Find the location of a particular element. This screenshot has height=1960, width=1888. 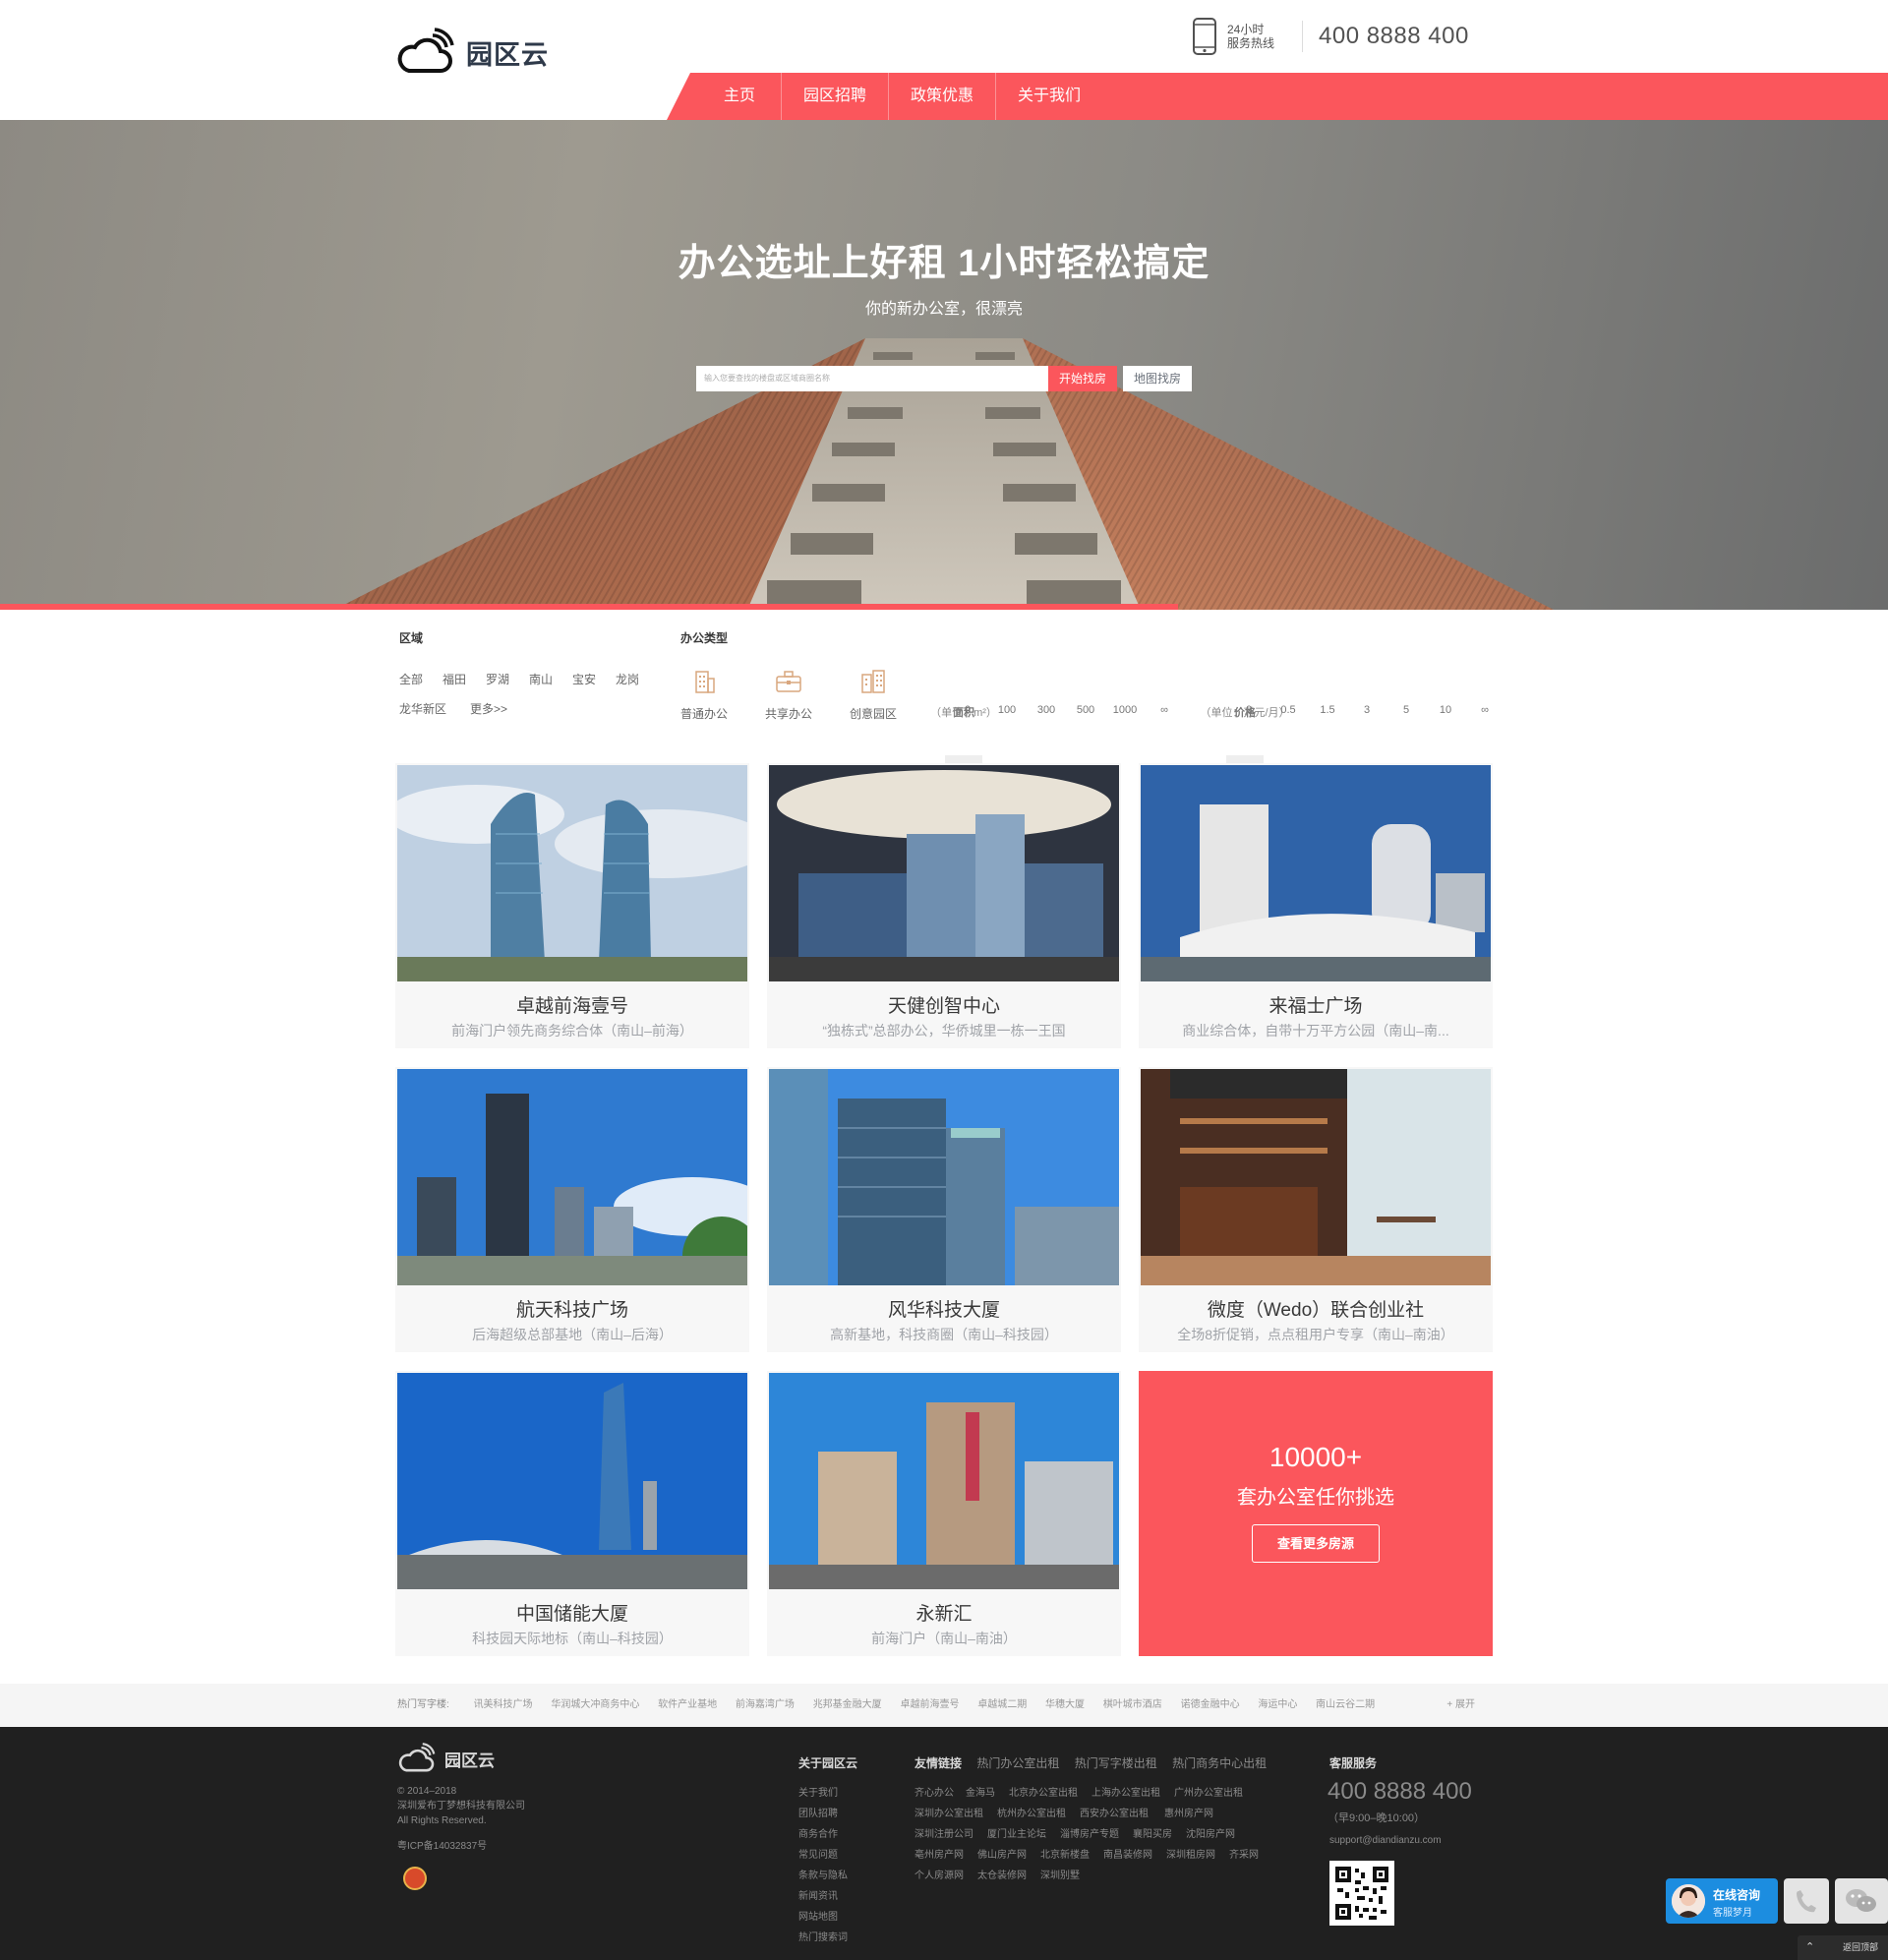

friend-link: 佛山房产网 is located at coordinates (1002, 1853).